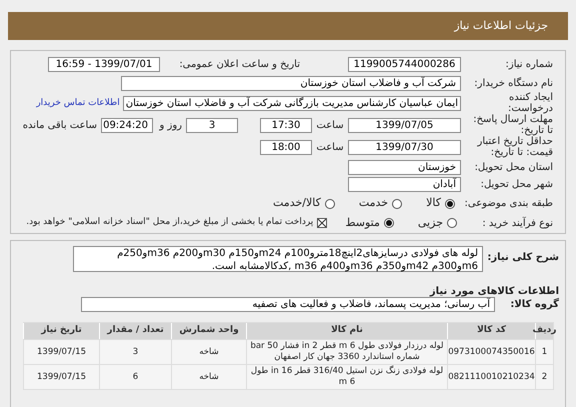 This screenshot has height=407, width=576. Describe the element at coordinates (544, 377) in the screenshot. I see `table-cell: 2` at that location.